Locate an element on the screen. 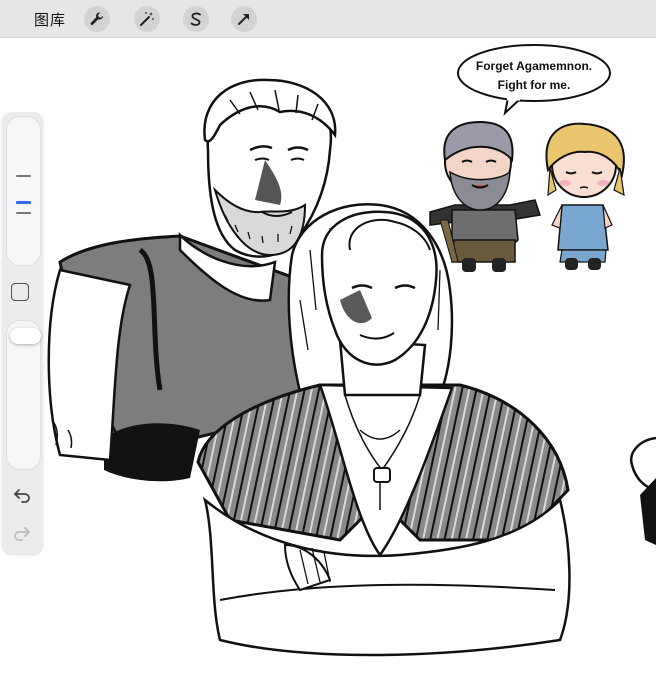 The width and height of the screenshot is (656, 685). brush-size-slider is located at coordinates (23, 191).